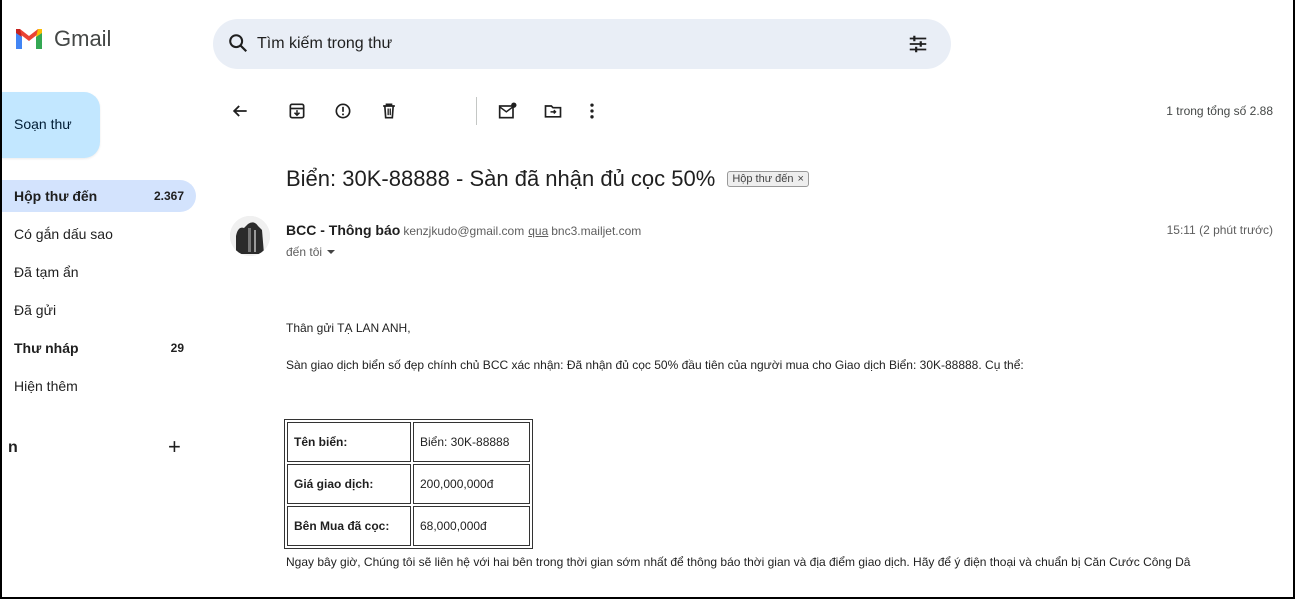 This screenshot has width=1295, height=599. I want to click on sidebar-item-count: 2.367, so click(168, 196).